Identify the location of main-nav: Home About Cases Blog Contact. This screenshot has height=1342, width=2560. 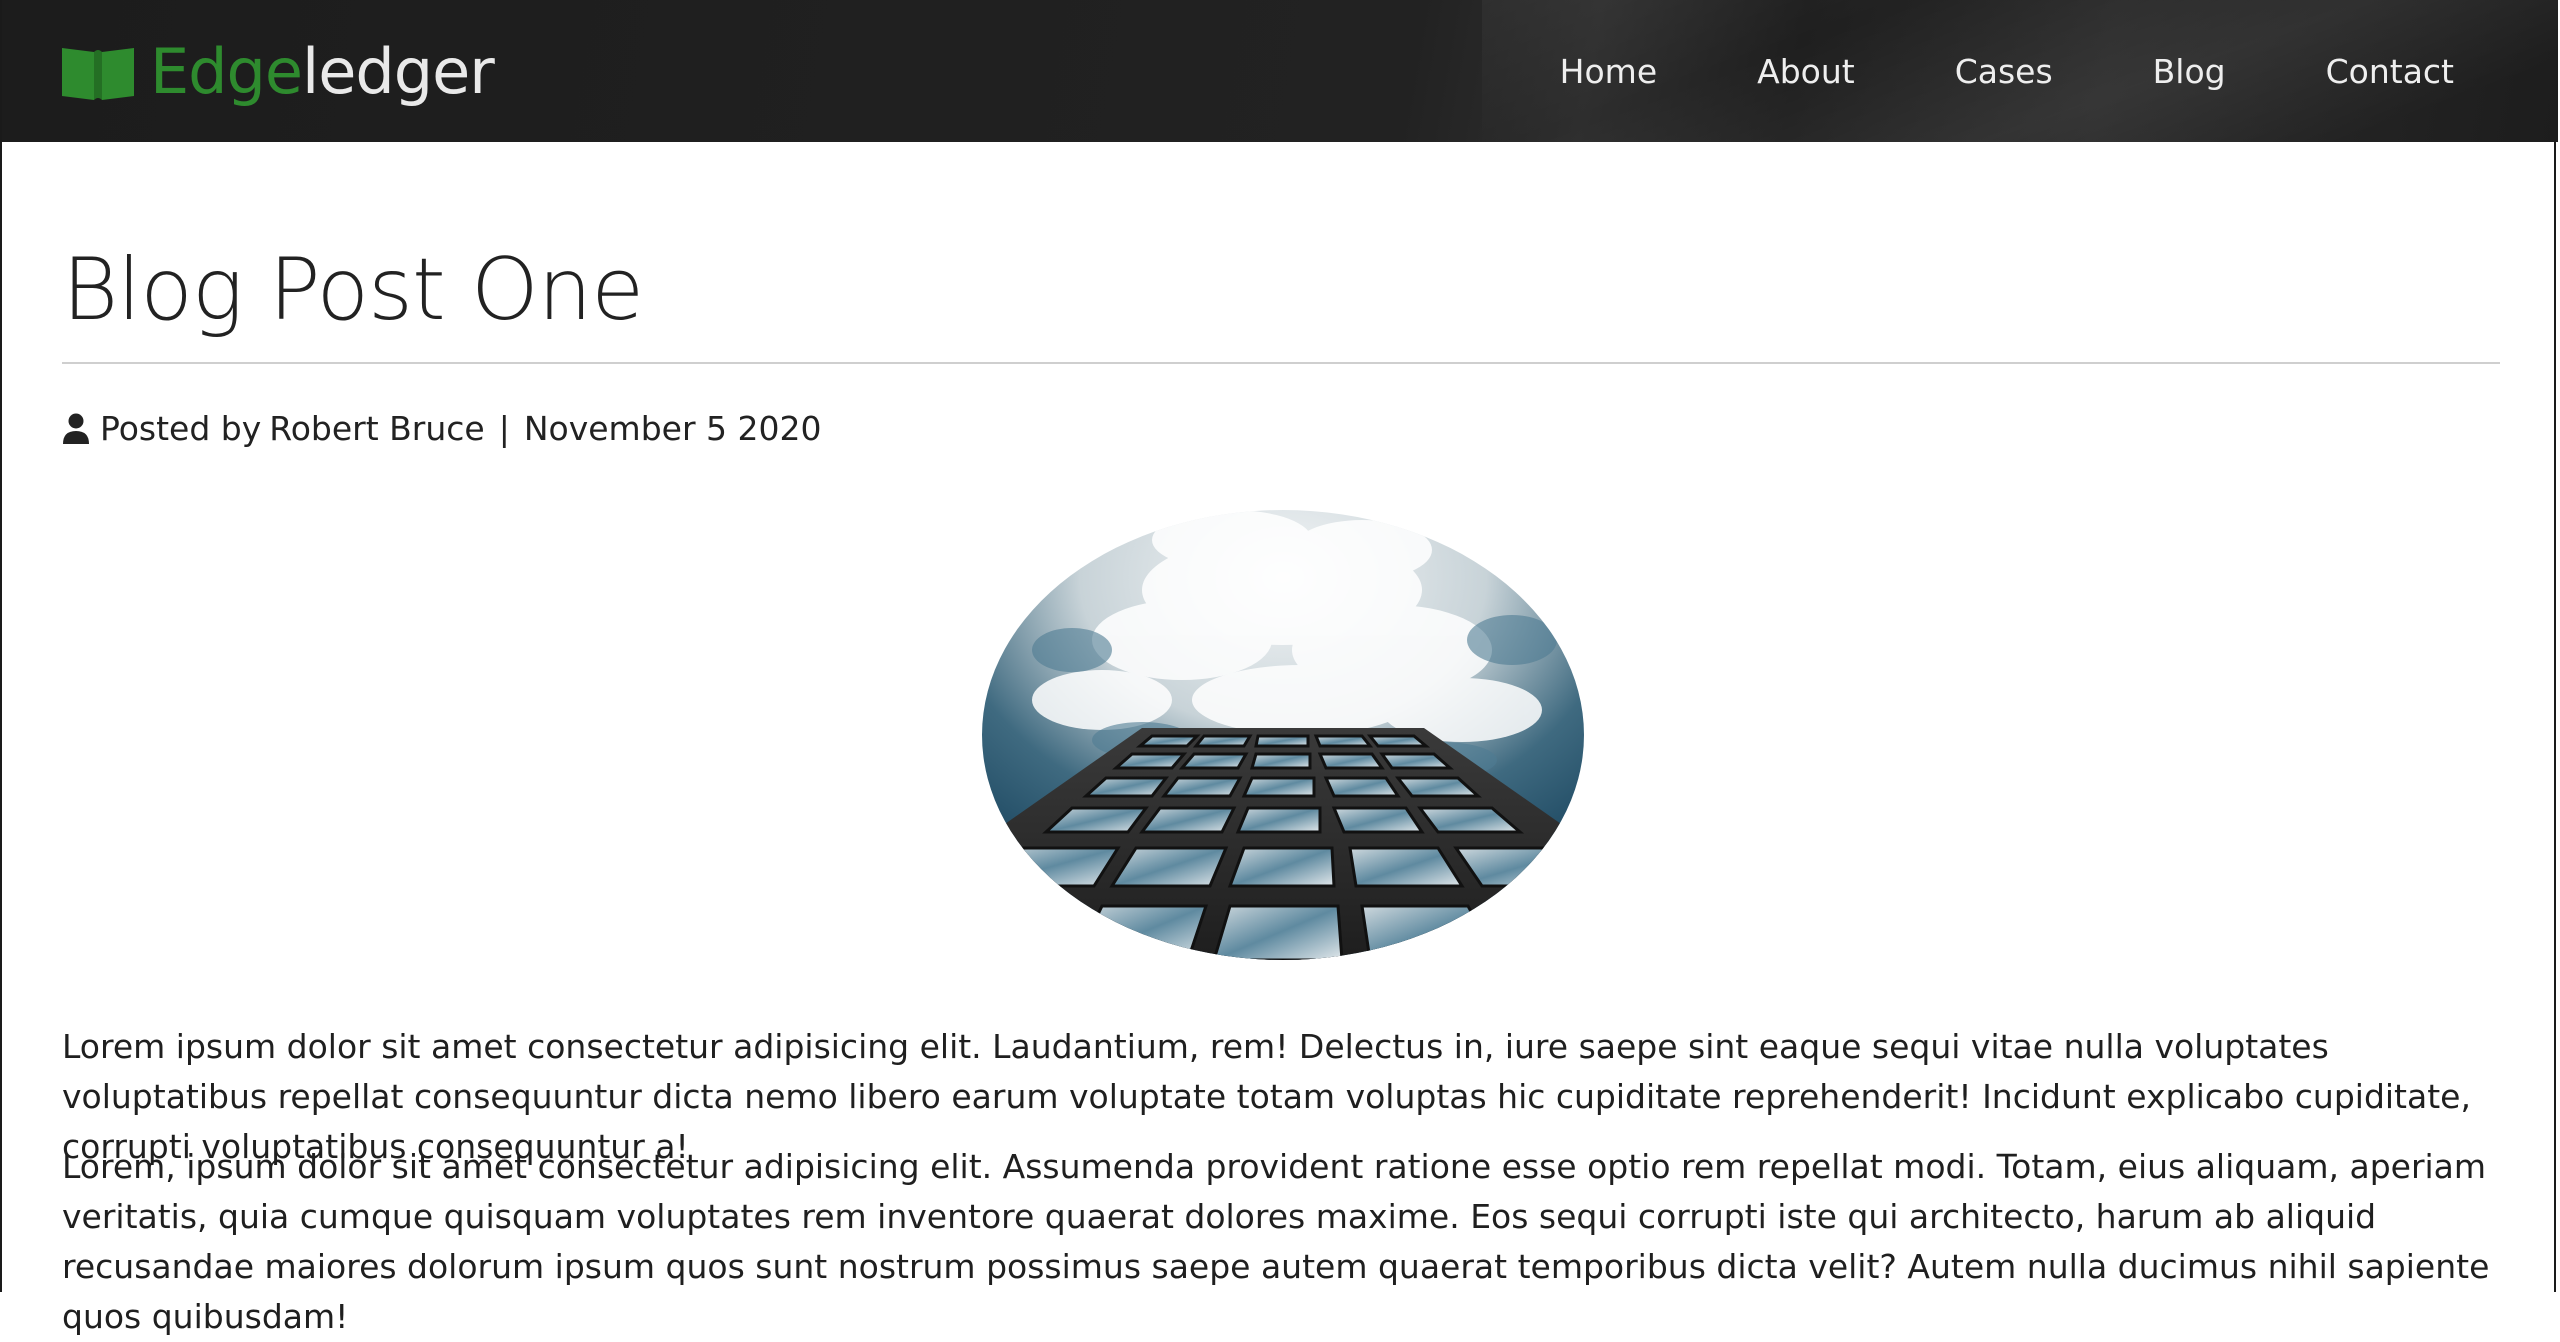
(2007, 71).